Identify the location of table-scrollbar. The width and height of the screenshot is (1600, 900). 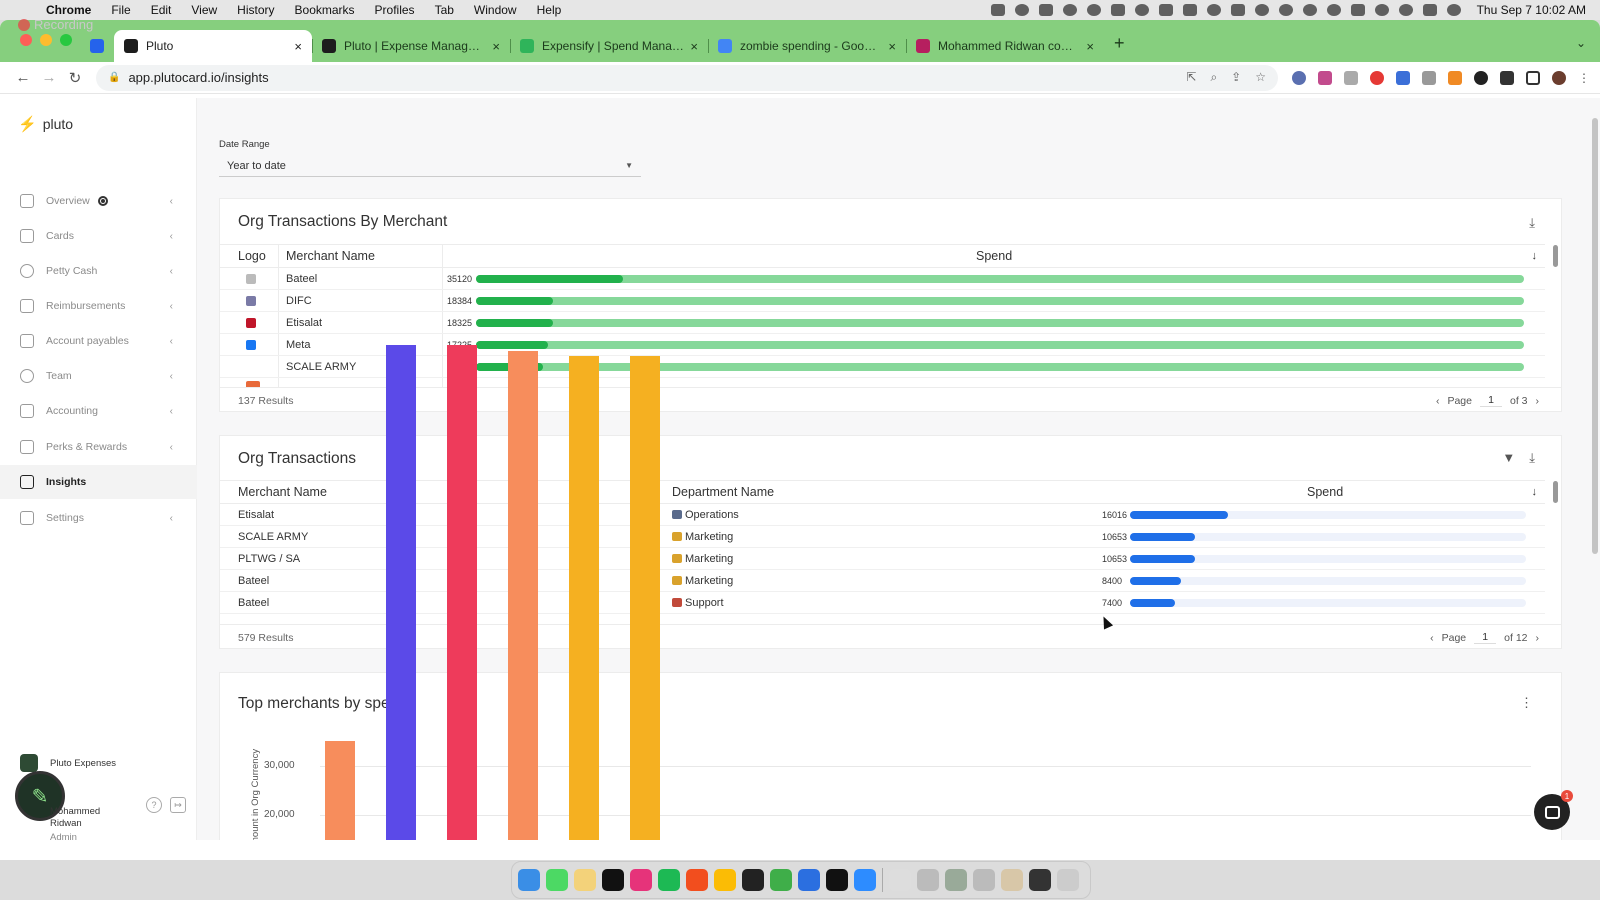
(1555, 492).